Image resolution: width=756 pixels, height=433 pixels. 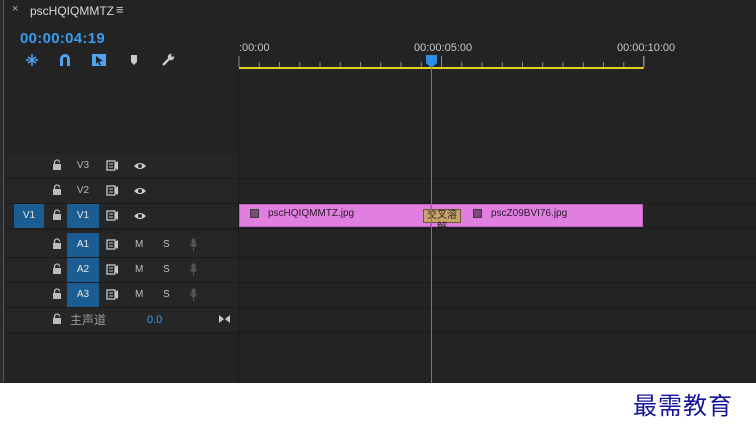 What do you see at coordinates (121, 191) in the screenshot?
I see `track-header: V2` at bounding box center [121, 191].